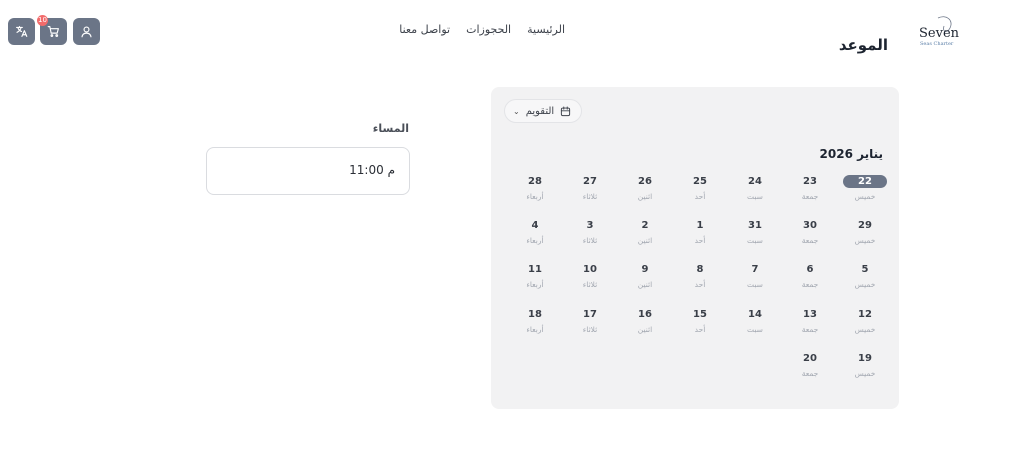 The height and width of the screenshot is (452, 1024). What do you see at coordinates (645, 269) in the screenshot?
I see `day-number: 9` at bounding box center [645, 269].